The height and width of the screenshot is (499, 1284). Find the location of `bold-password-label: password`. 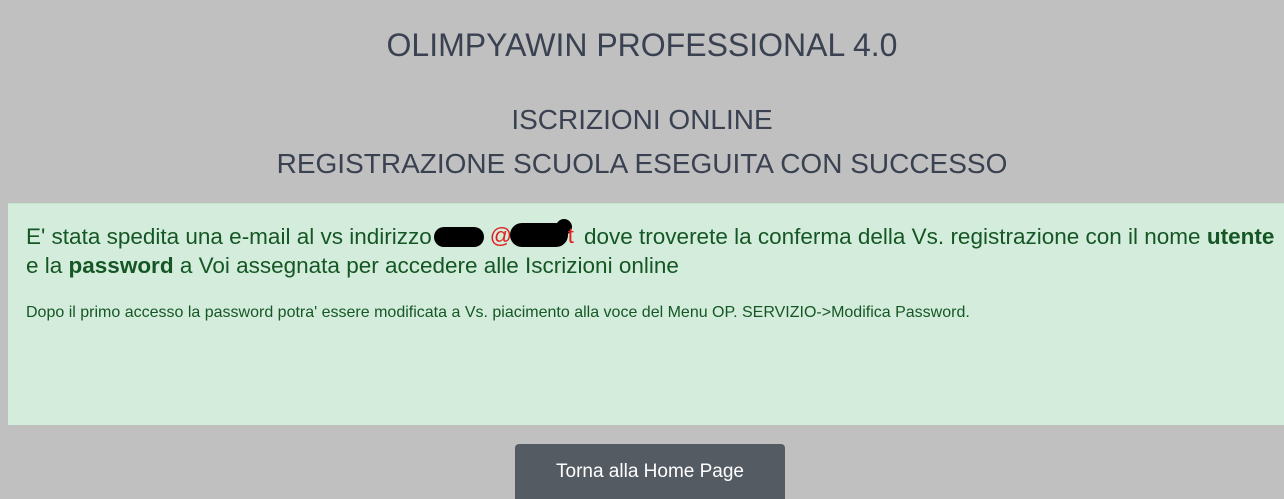

bold-password-label: password is located at coordinates (121, 265).